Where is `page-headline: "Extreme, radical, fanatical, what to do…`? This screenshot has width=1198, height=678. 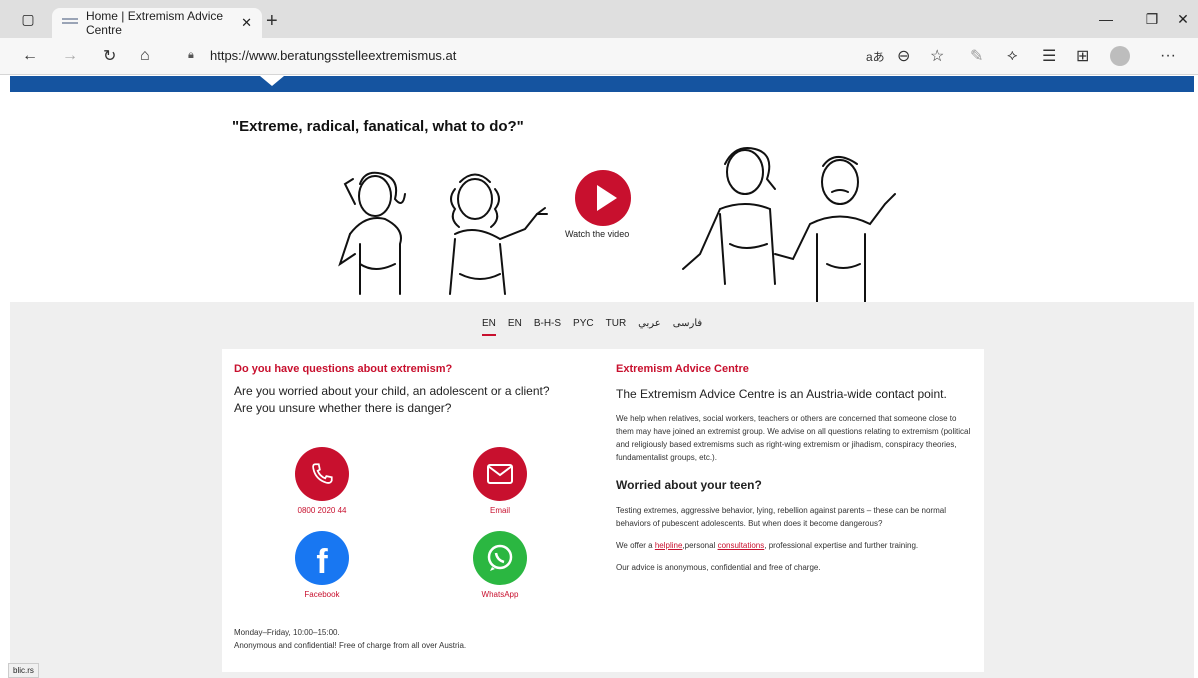 page-headline: "Extreme, radical, fanatical, what to do… is located at coordinates (378, 126).